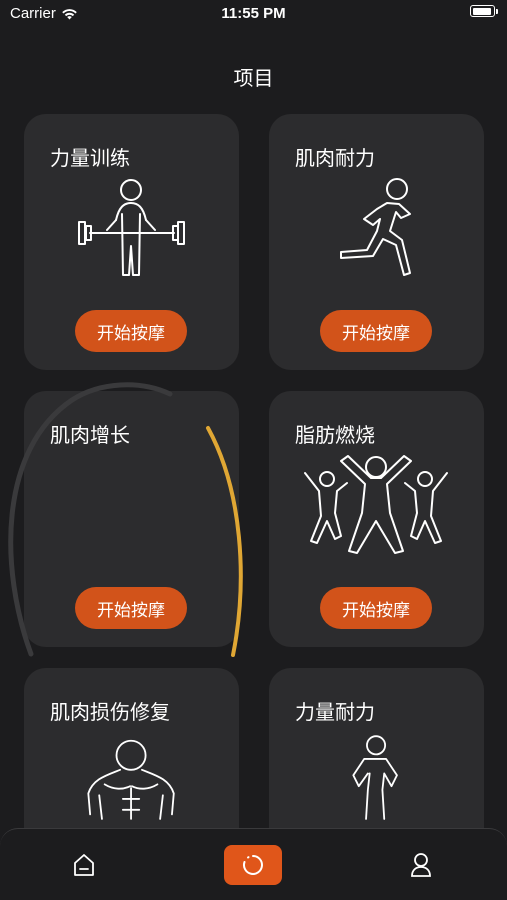 The image size is (507, 900). I want to click on project-card-muscle-growth: 肌肉增长 开始按摩, so click(131, 519).